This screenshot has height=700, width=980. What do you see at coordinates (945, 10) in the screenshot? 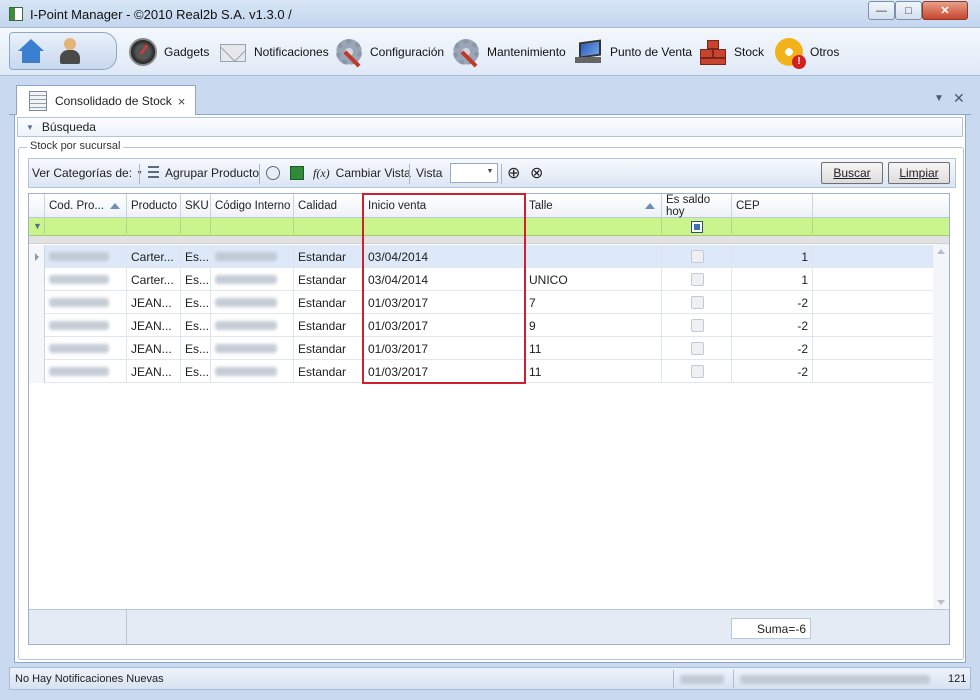
I see `close-window-button: ✕` at bounding box center [945, 10].